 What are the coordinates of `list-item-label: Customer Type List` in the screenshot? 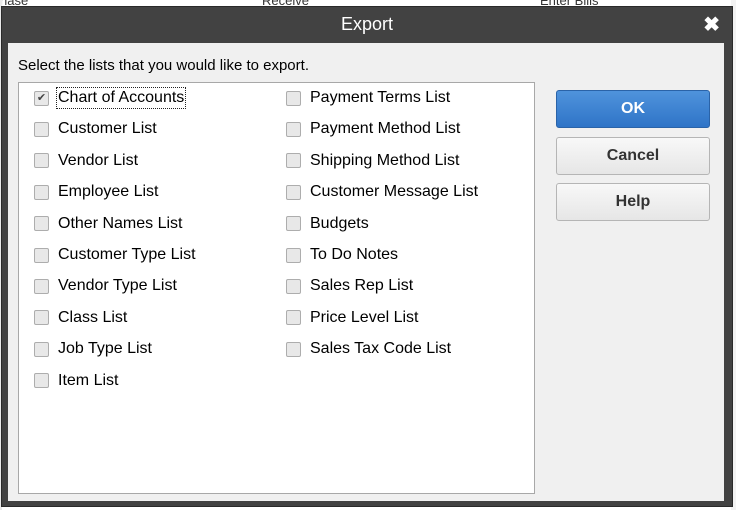 It's located at (127, 254).